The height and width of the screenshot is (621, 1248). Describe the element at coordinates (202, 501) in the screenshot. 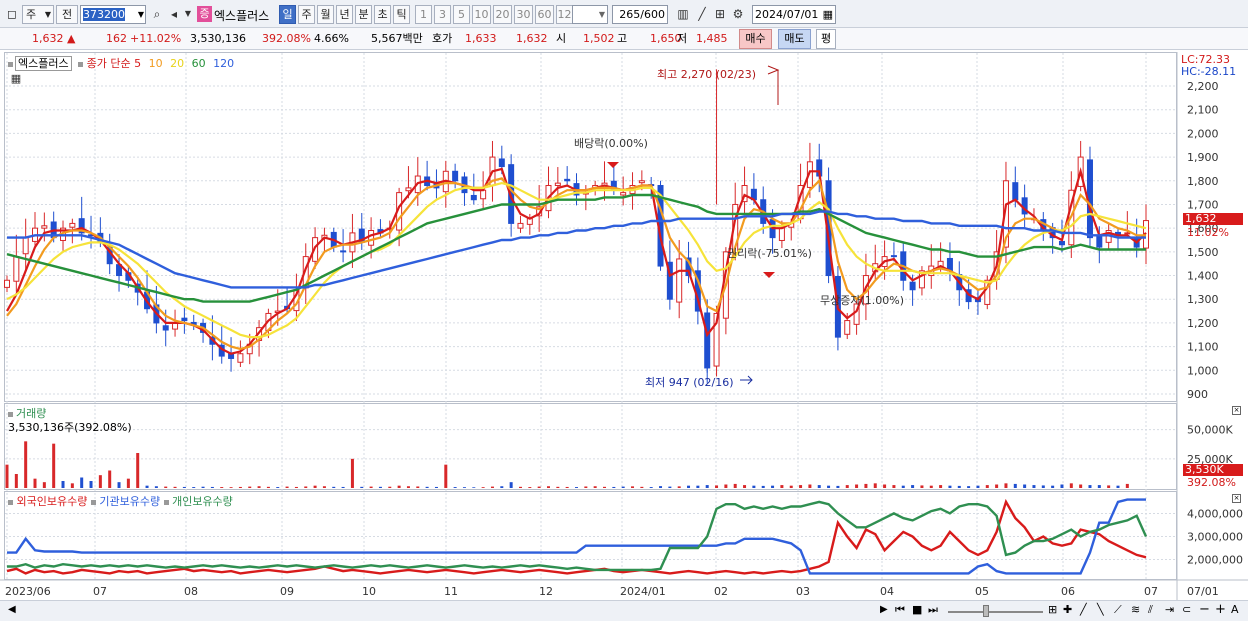

I see `individual-label: 개인보유수량` at that location.